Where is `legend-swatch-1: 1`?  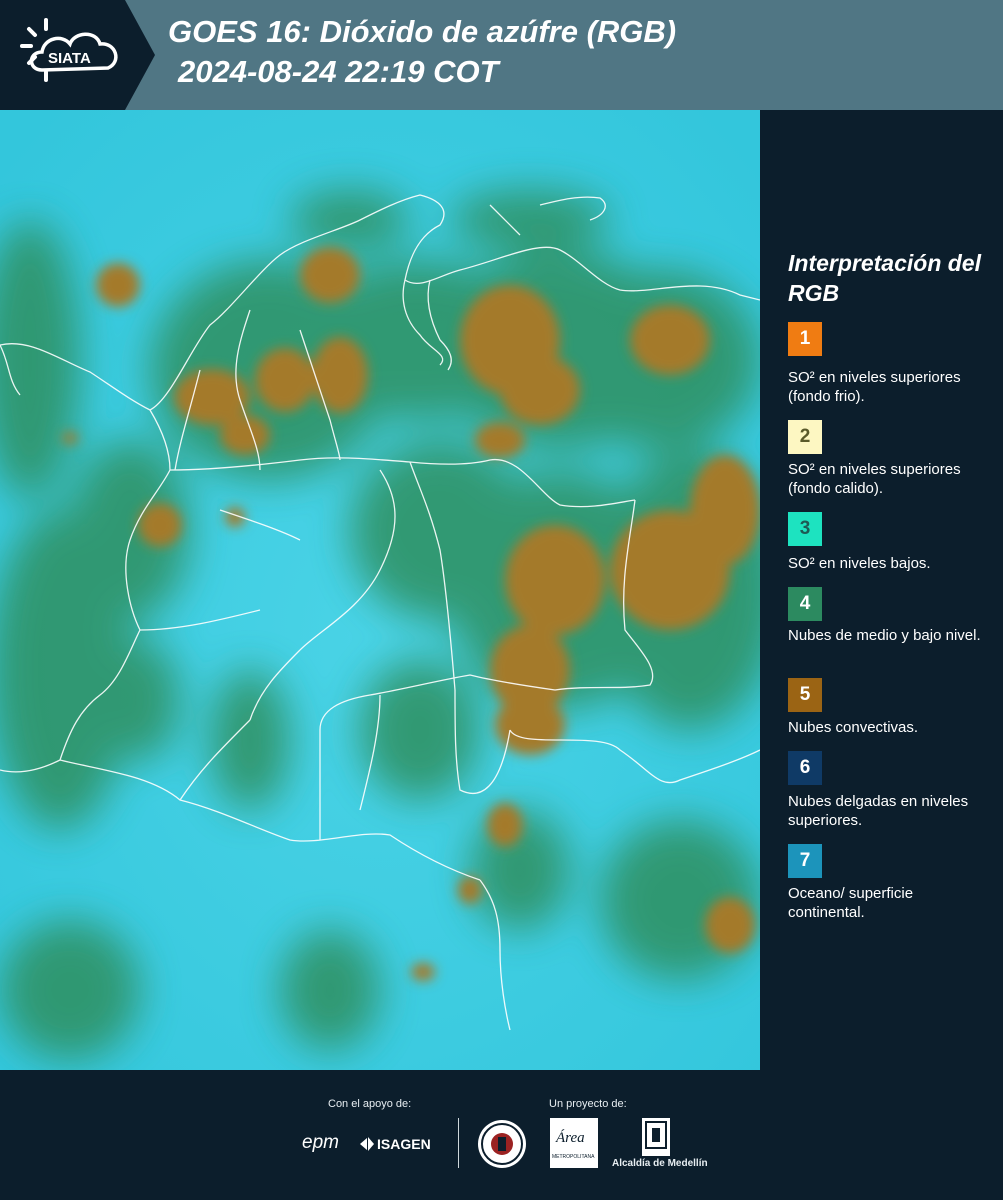
legend-swatch-1: 1 is located at coordinates (805, 339).